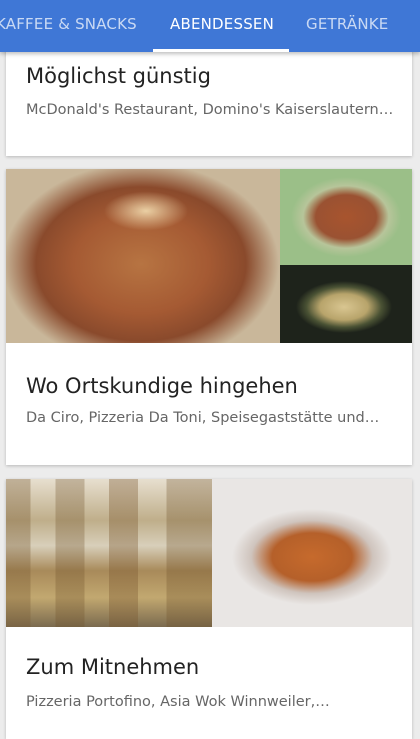  Describe the element at coordinates (118, 76) in the screenshot. I see `card-title: Möglichst günstig` at that location.